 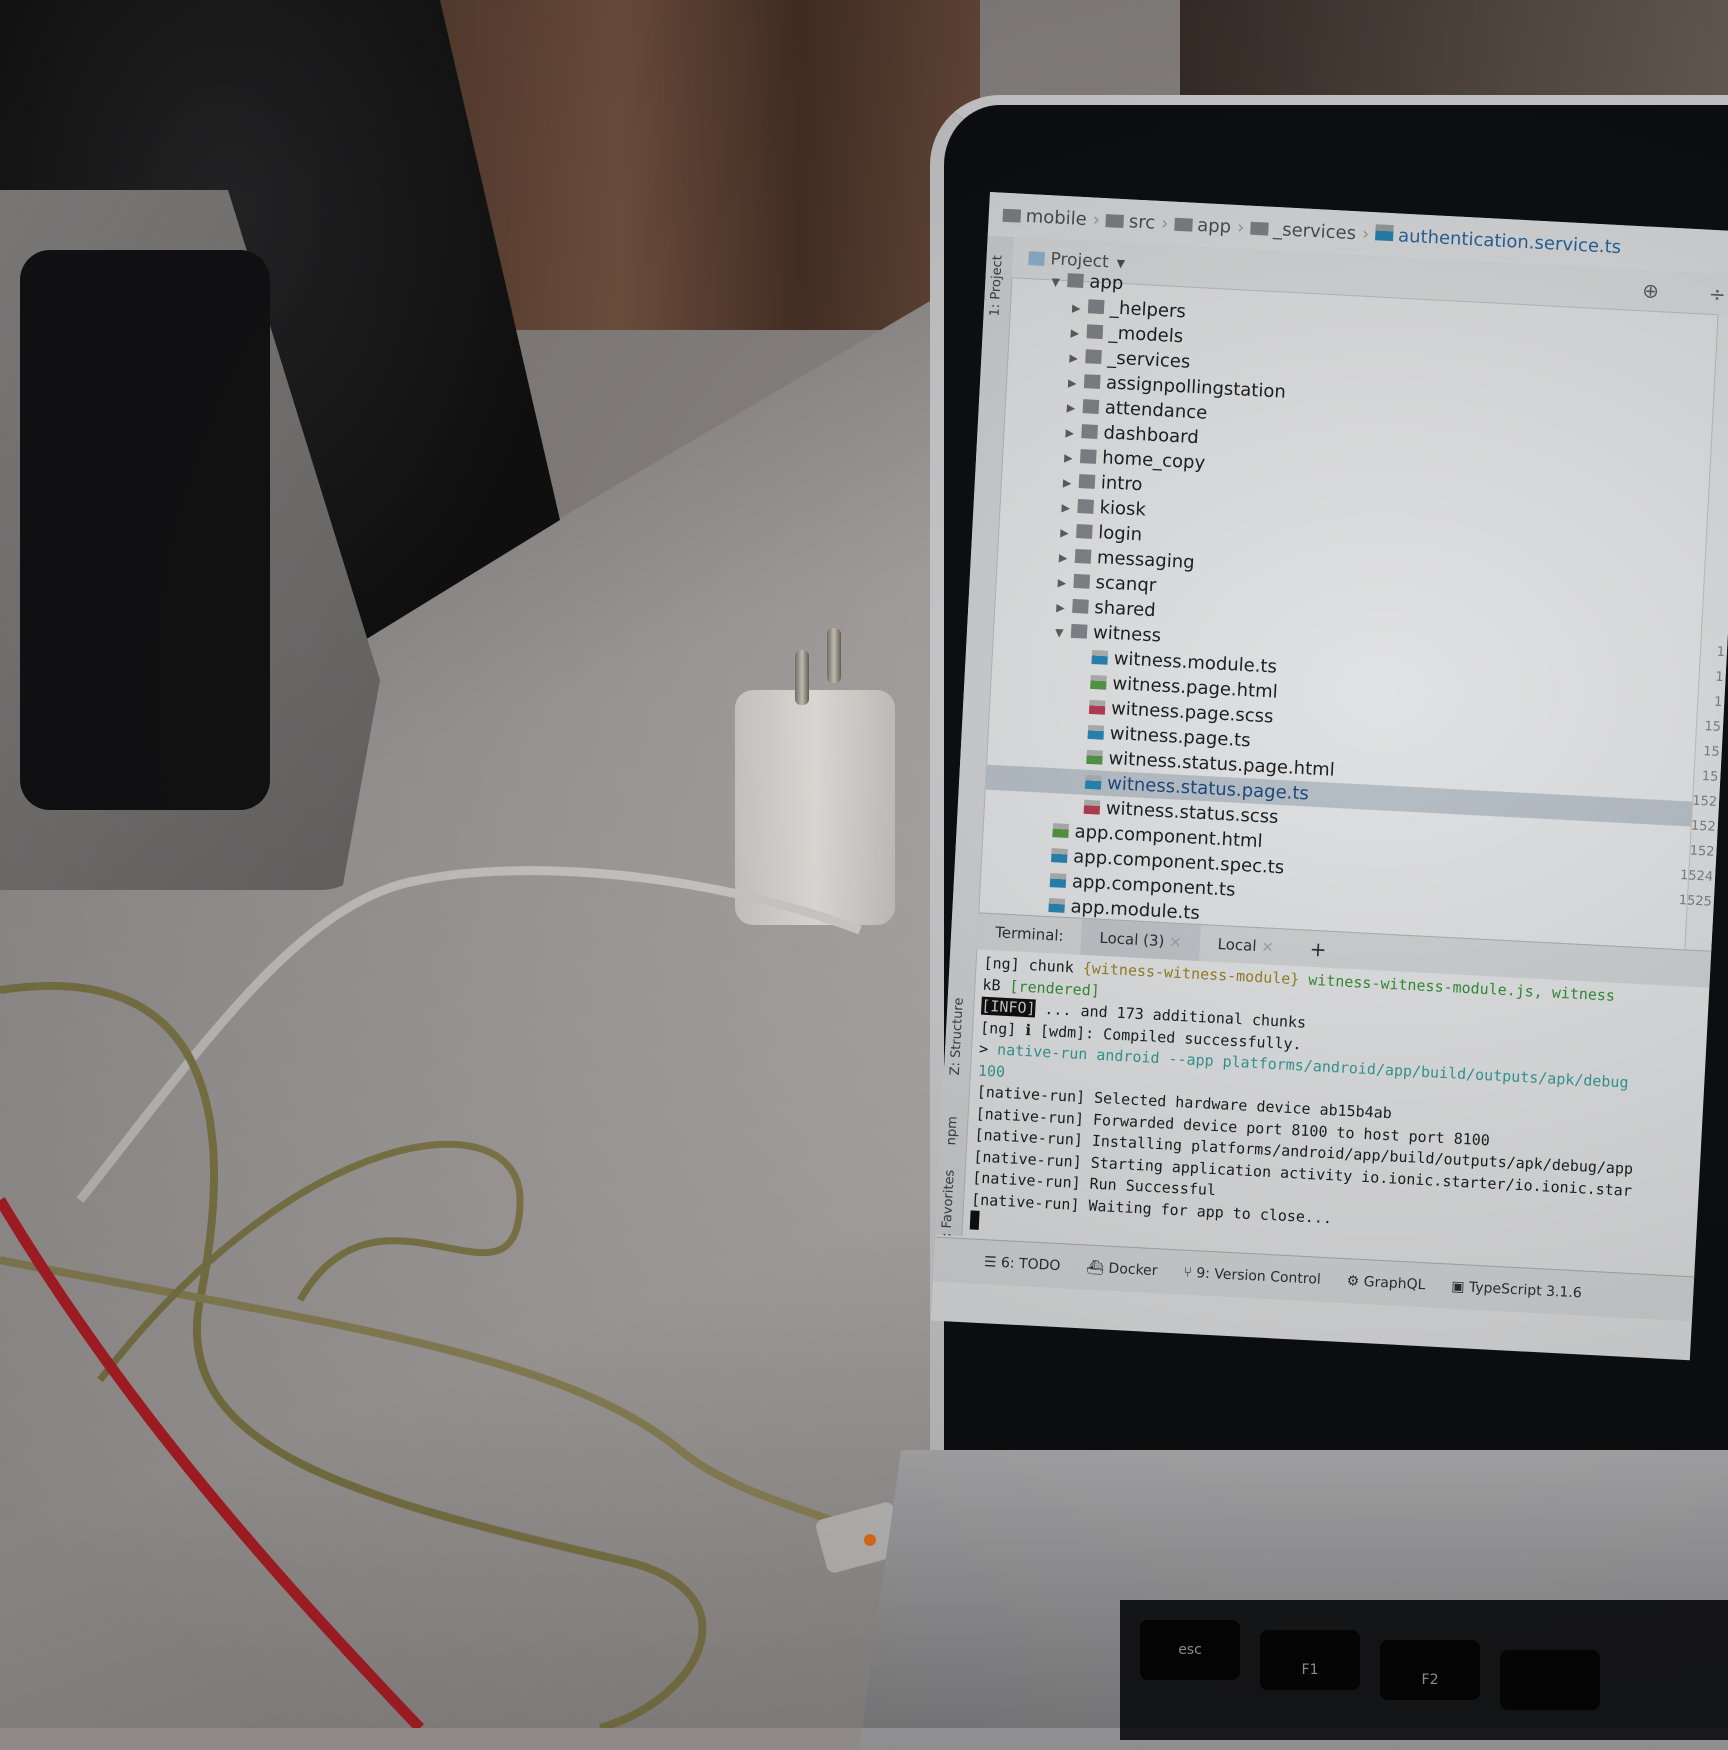 What do you see at coordinates (1246, 945) in the screenshot?
I see `terminal-tab-local: Local ×` at bounding box center [1246, 945].